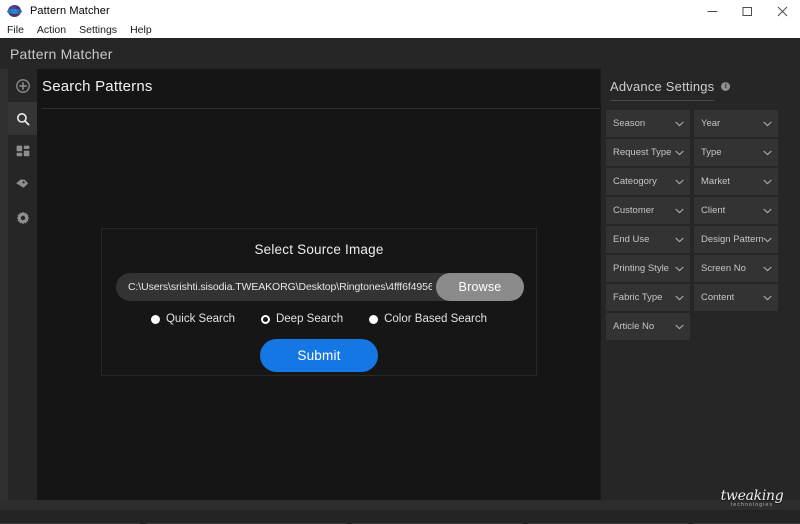 This screenshot has height=524, width=800. Describe the element at coordinates (634, 210) in the screenshot. I see `dropdown-label: Customer` at that location.